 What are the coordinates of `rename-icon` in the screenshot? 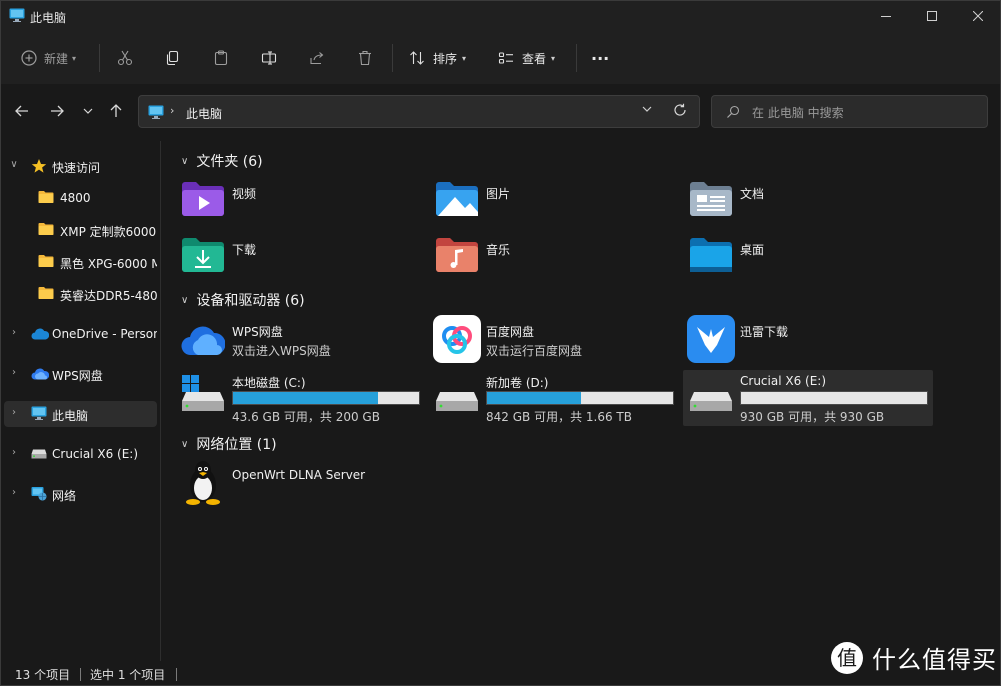 It's located at (269, 58).